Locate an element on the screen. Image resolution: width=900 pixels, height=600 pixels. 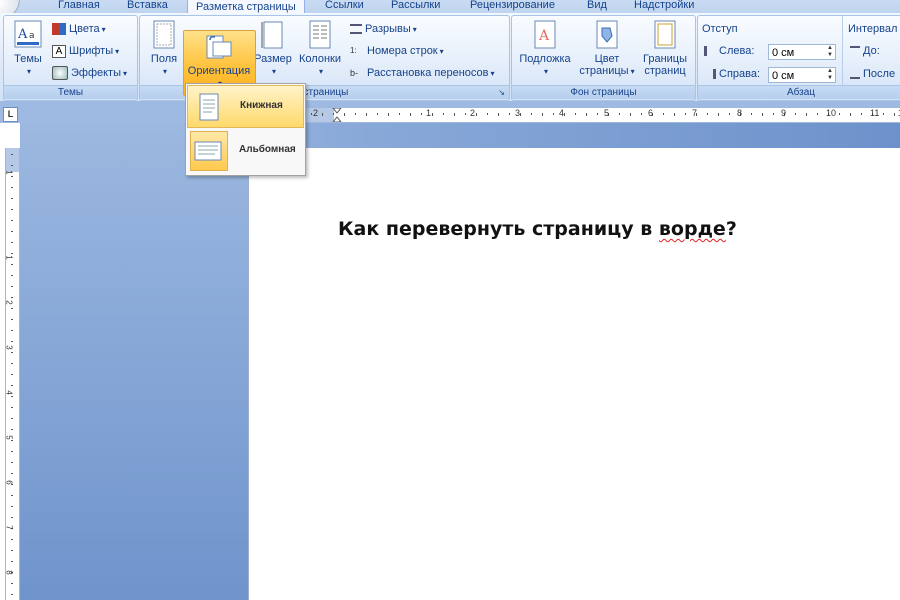
svg-text: A is located at coordinates (544, 36).